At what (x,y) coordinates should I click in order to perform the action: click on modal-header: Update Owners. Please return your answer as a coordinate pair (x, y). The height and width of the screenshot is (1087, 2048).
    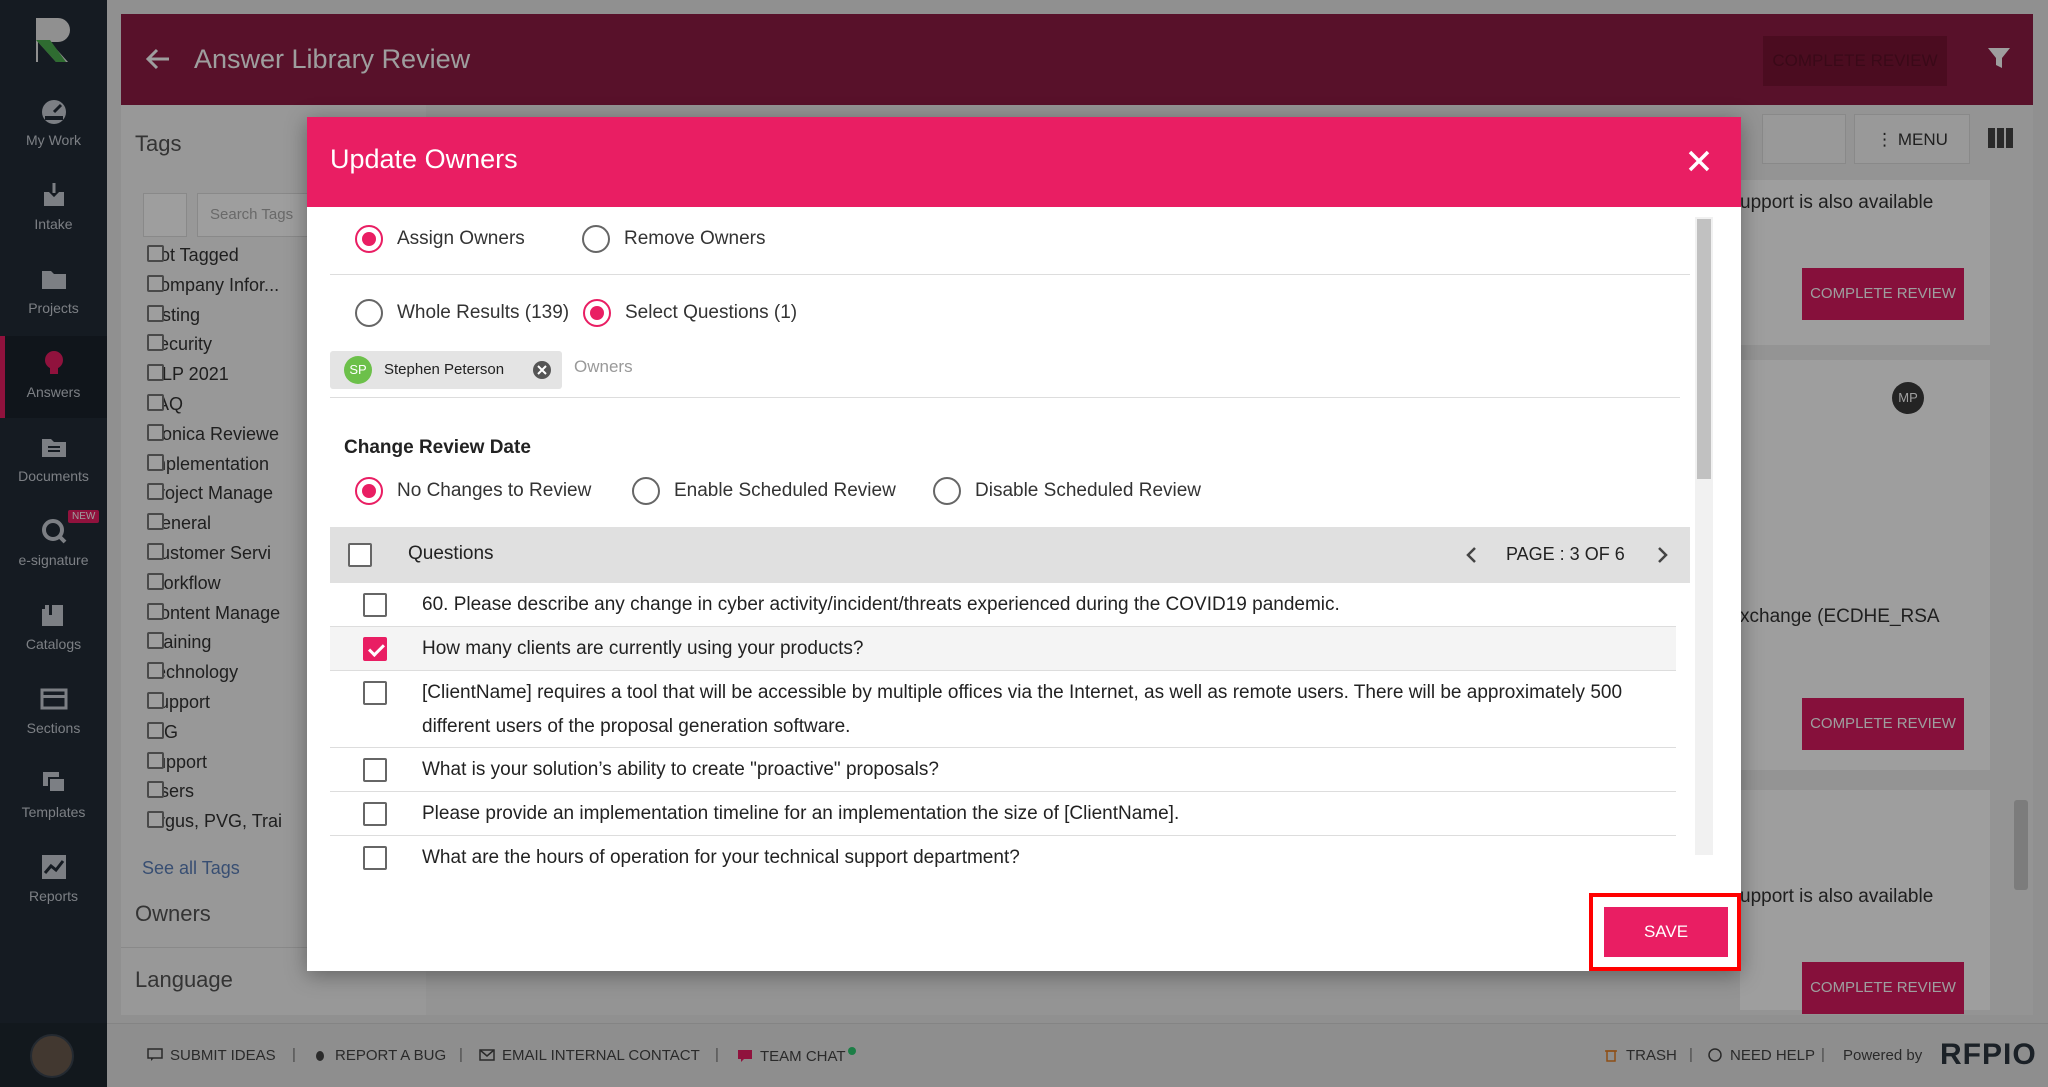
    Looking at the image, I should click on (1024, 162).